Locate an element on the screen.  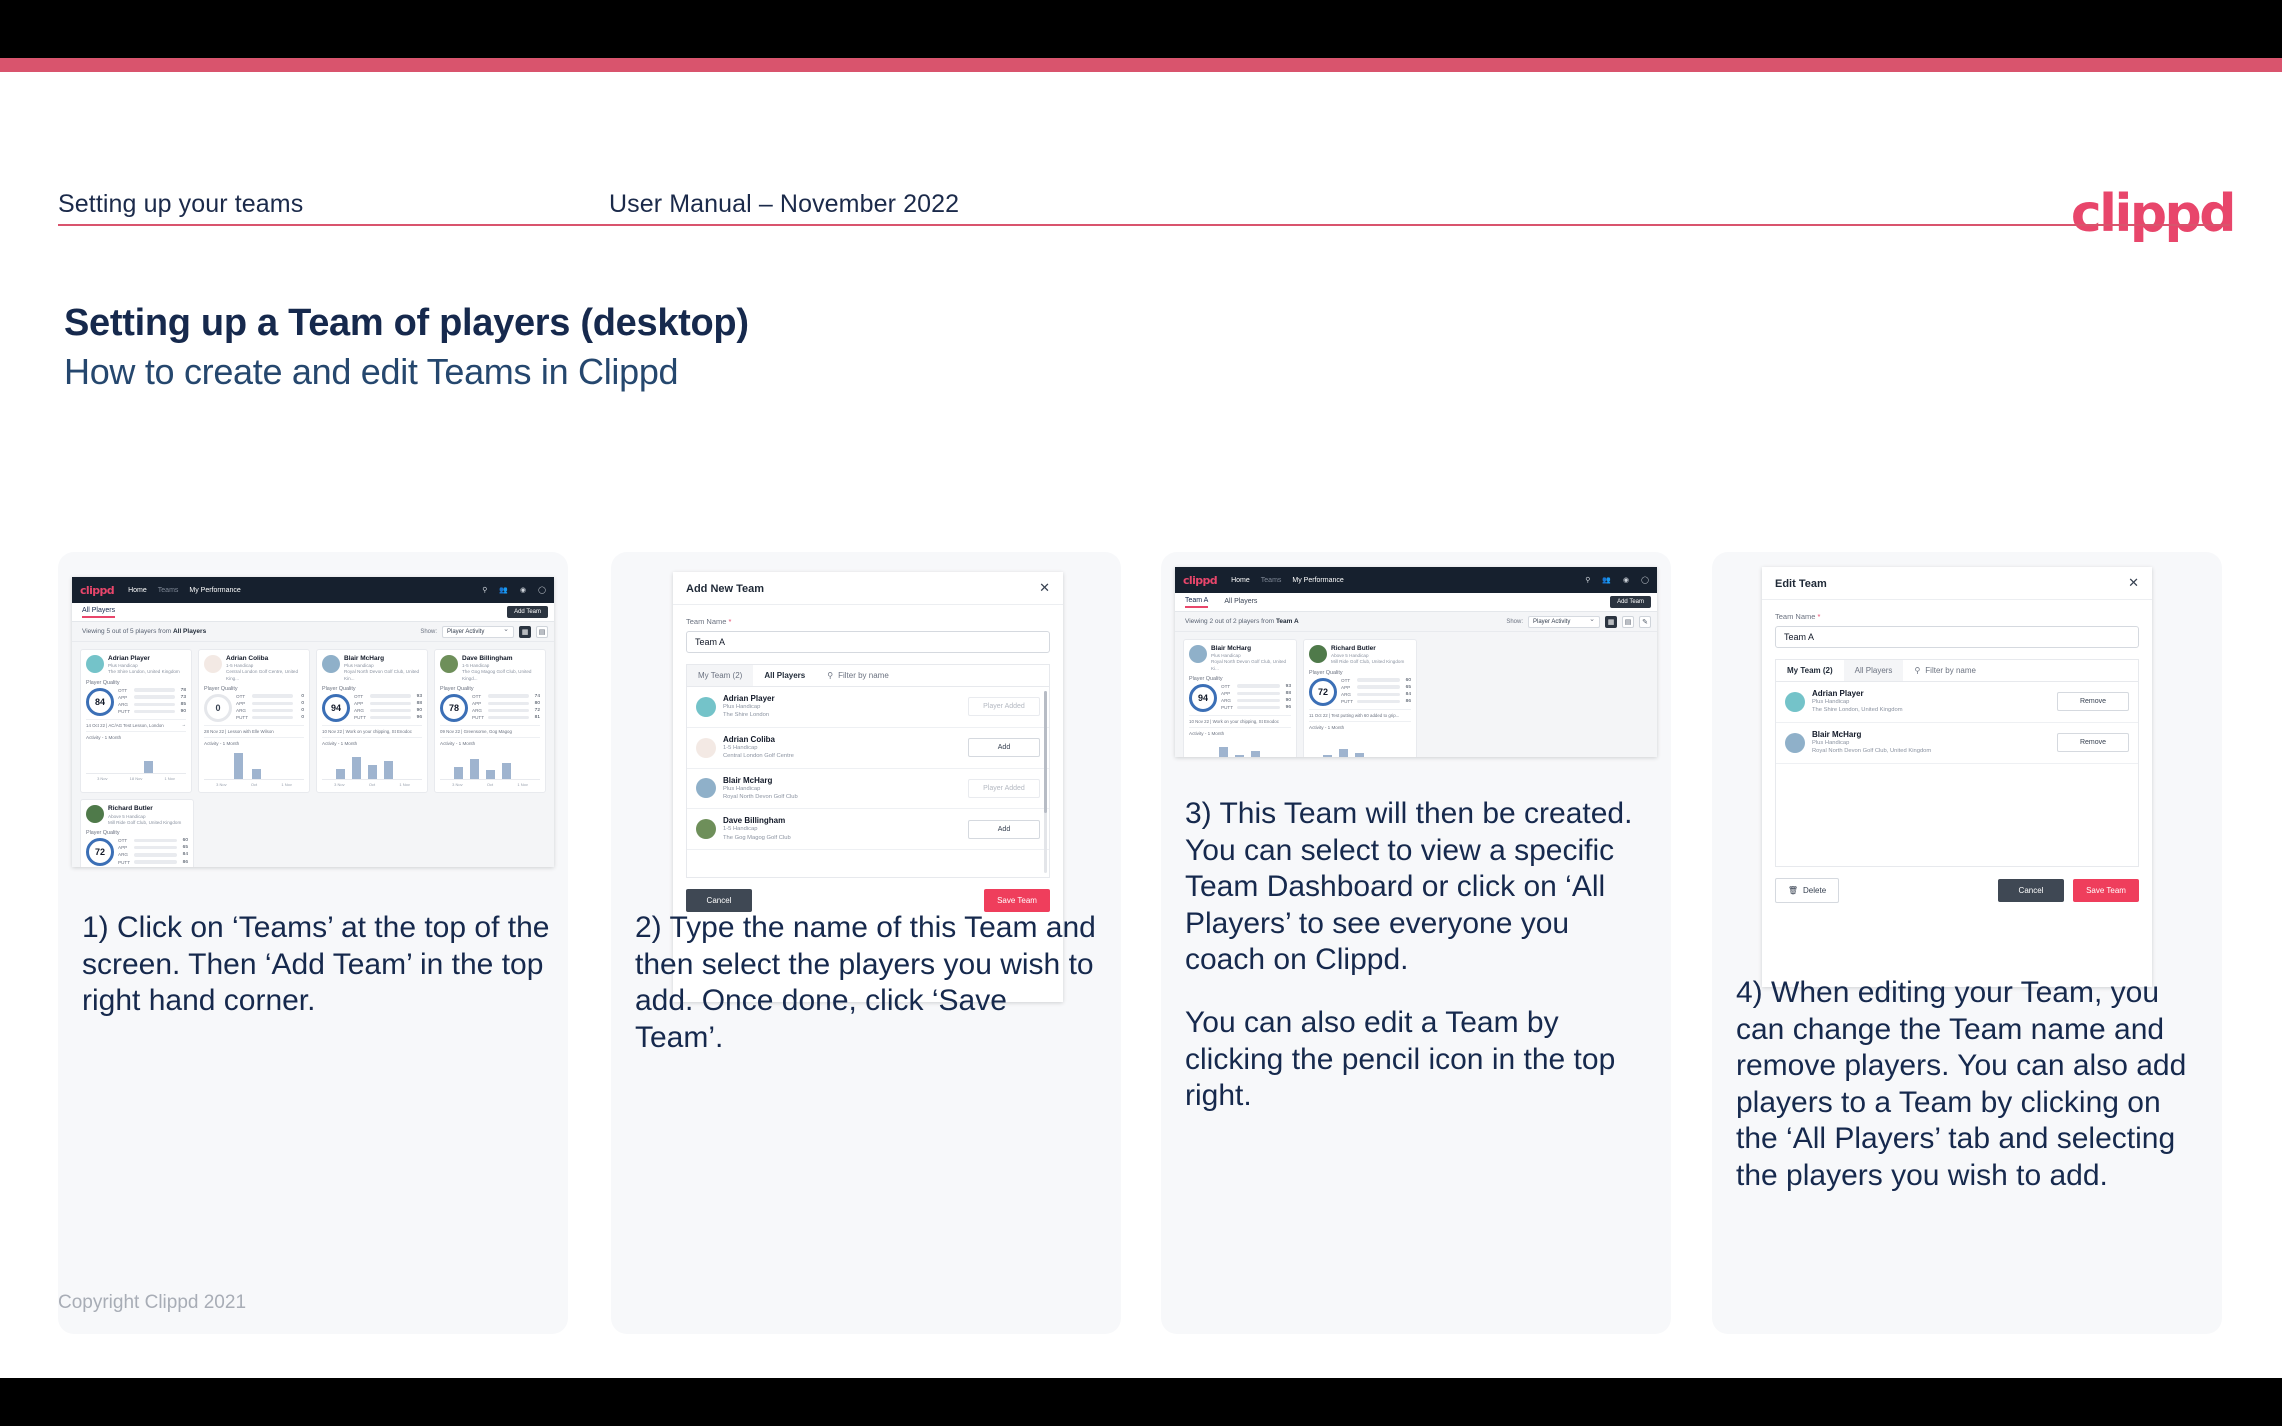
bar-value: 84 is located at coordinates (1408, 694).